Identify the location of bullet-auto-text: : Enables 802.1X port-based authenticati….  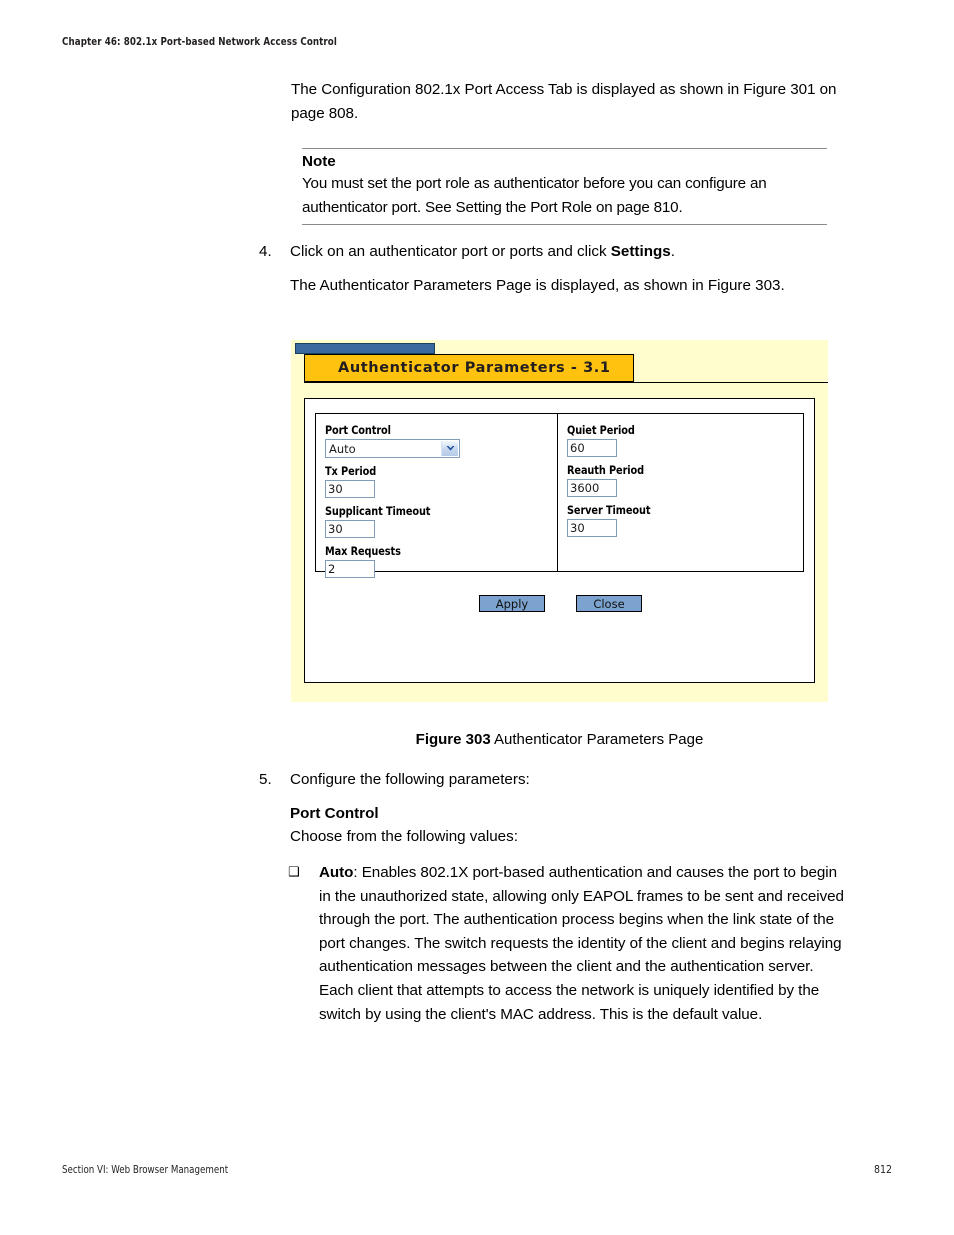
(581, 943).